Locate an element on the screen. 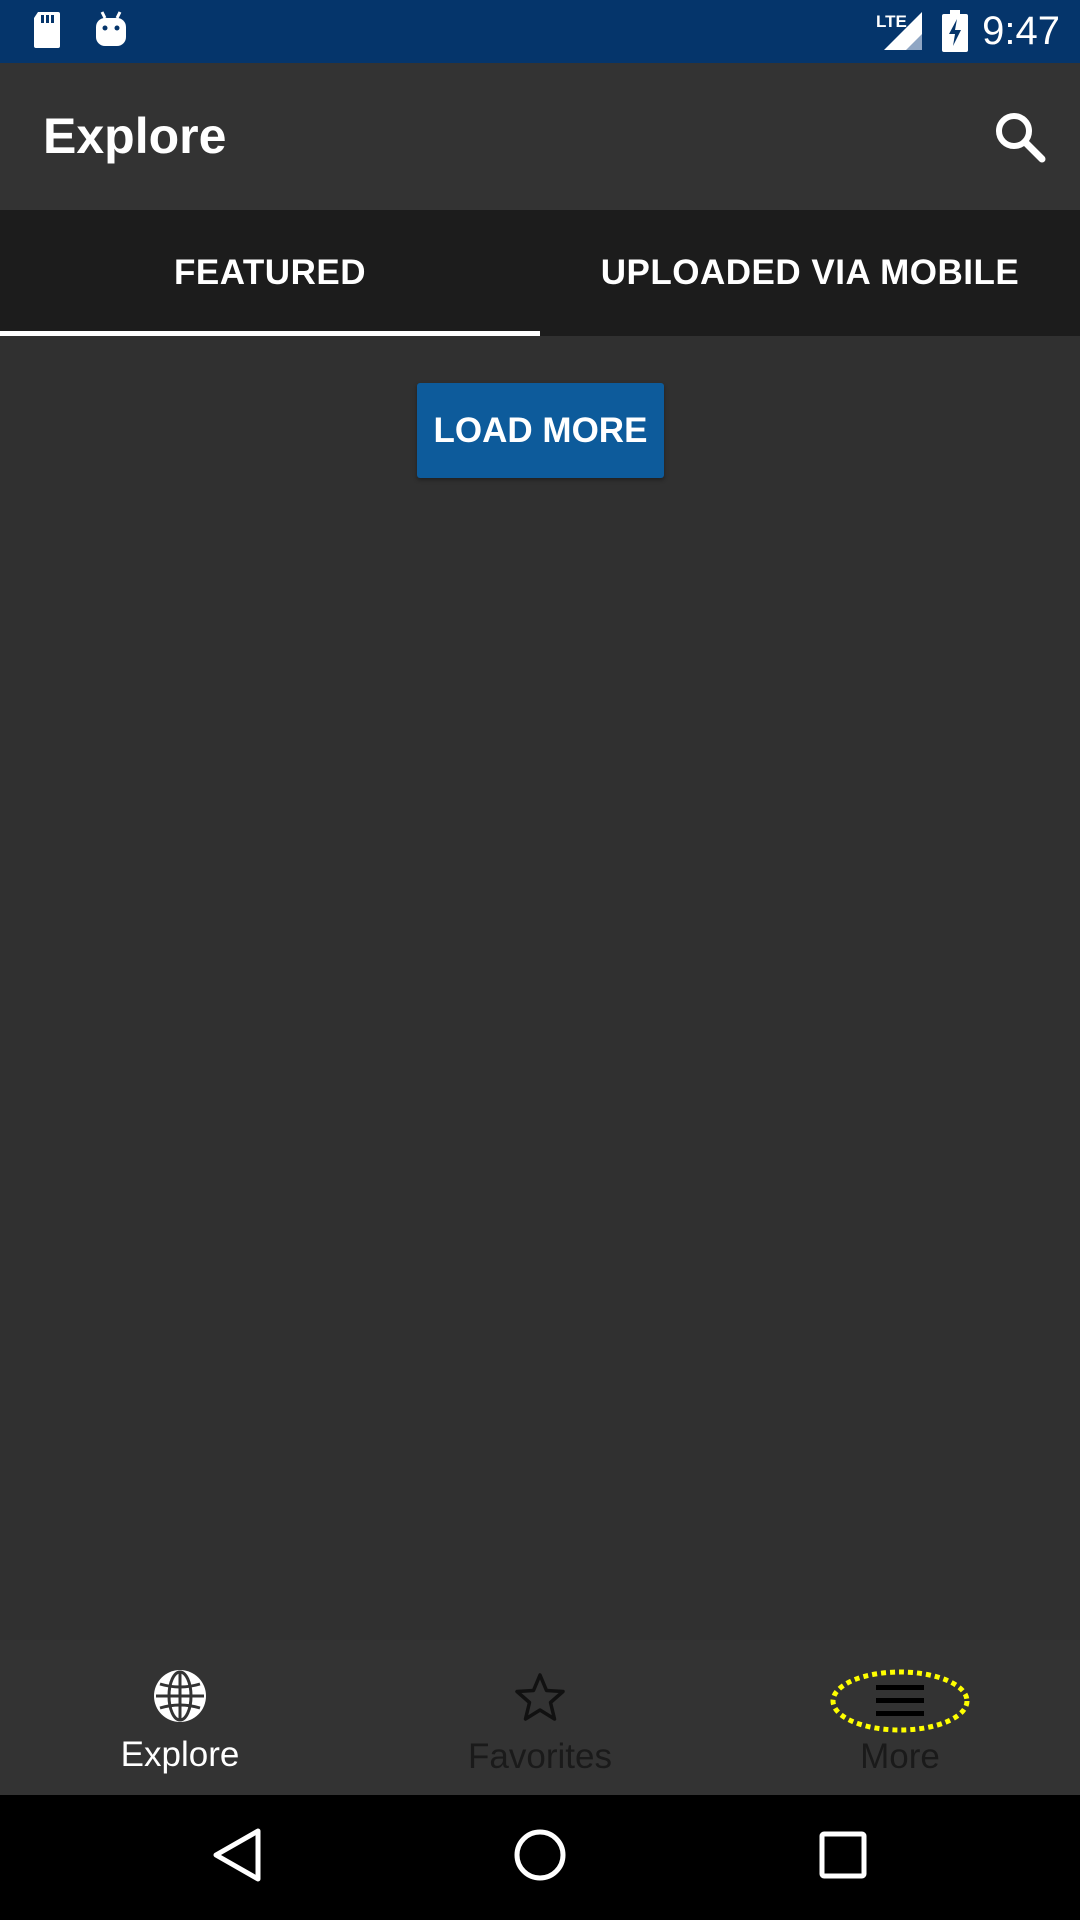  globe-icon is located at coordinates (180, 1696).